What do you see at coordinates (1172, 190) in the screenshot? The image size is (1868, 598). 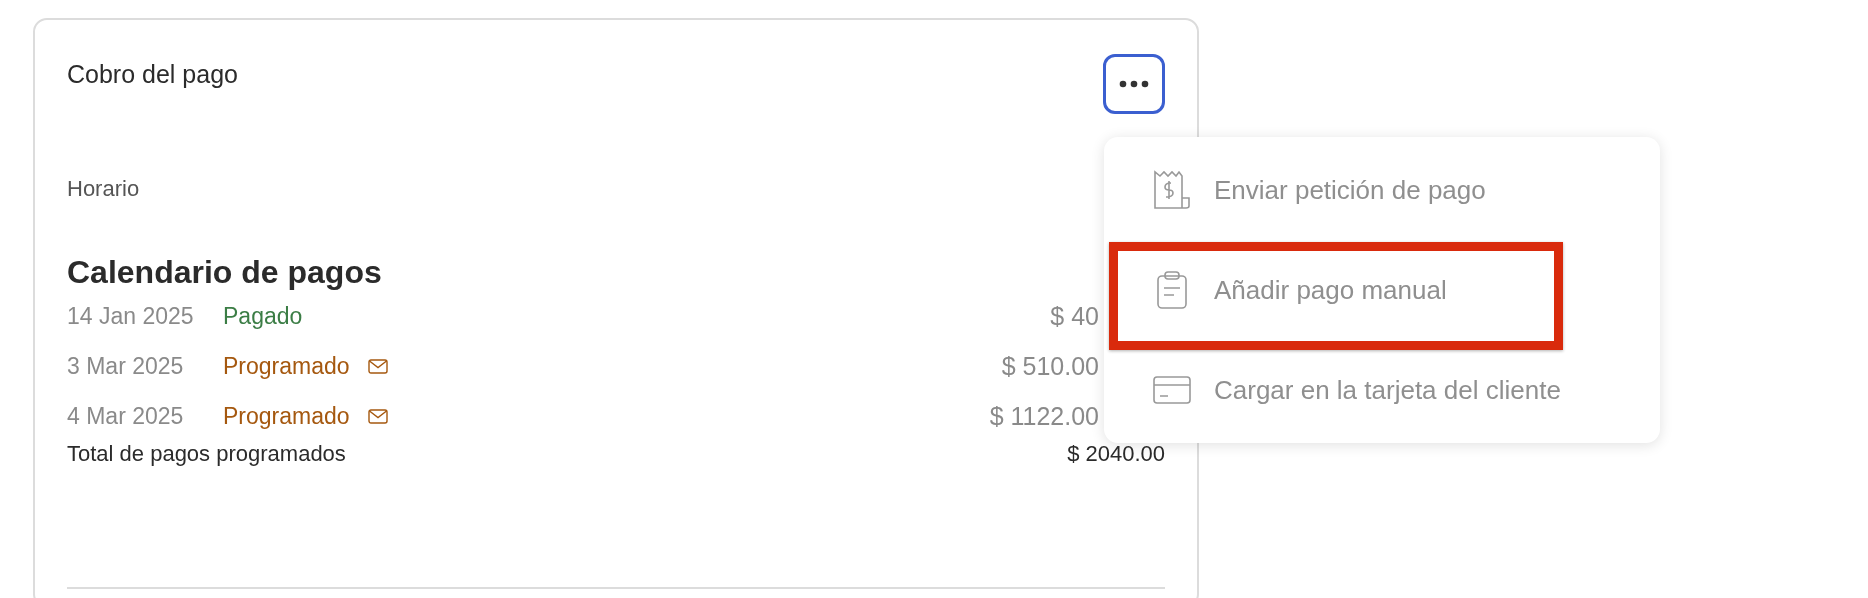 I see `receipt-dollar-icon` at bounding box center [1172, 190].